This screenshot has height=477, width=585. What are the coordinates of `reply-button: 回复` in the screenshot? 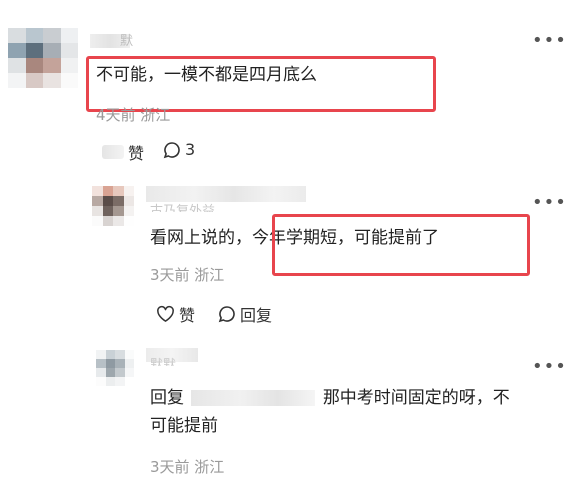 It's located at (245, 314).